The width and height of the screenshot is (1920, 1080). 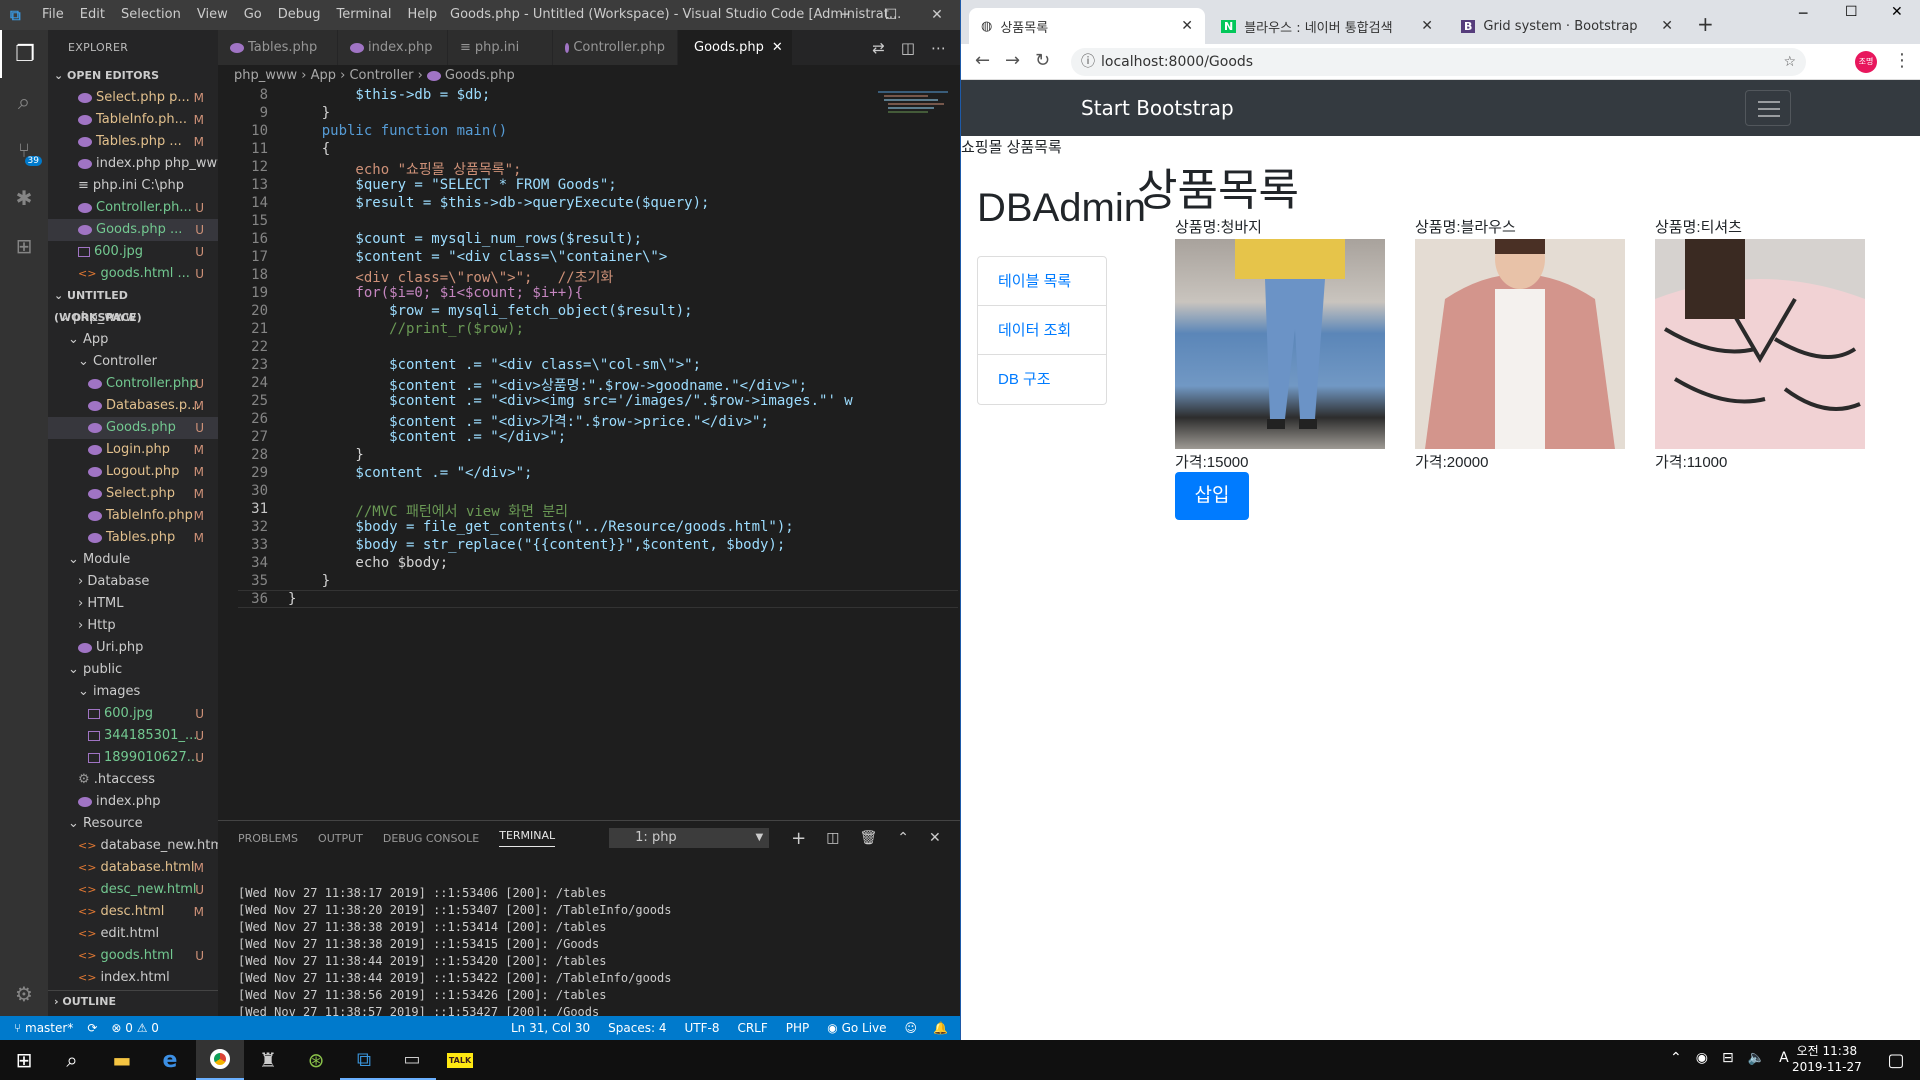 What do you see at coordinates (527, 838) in the screenshot?
I see `tab-terminal: TERMINAL` at bounding box center [527, 838].